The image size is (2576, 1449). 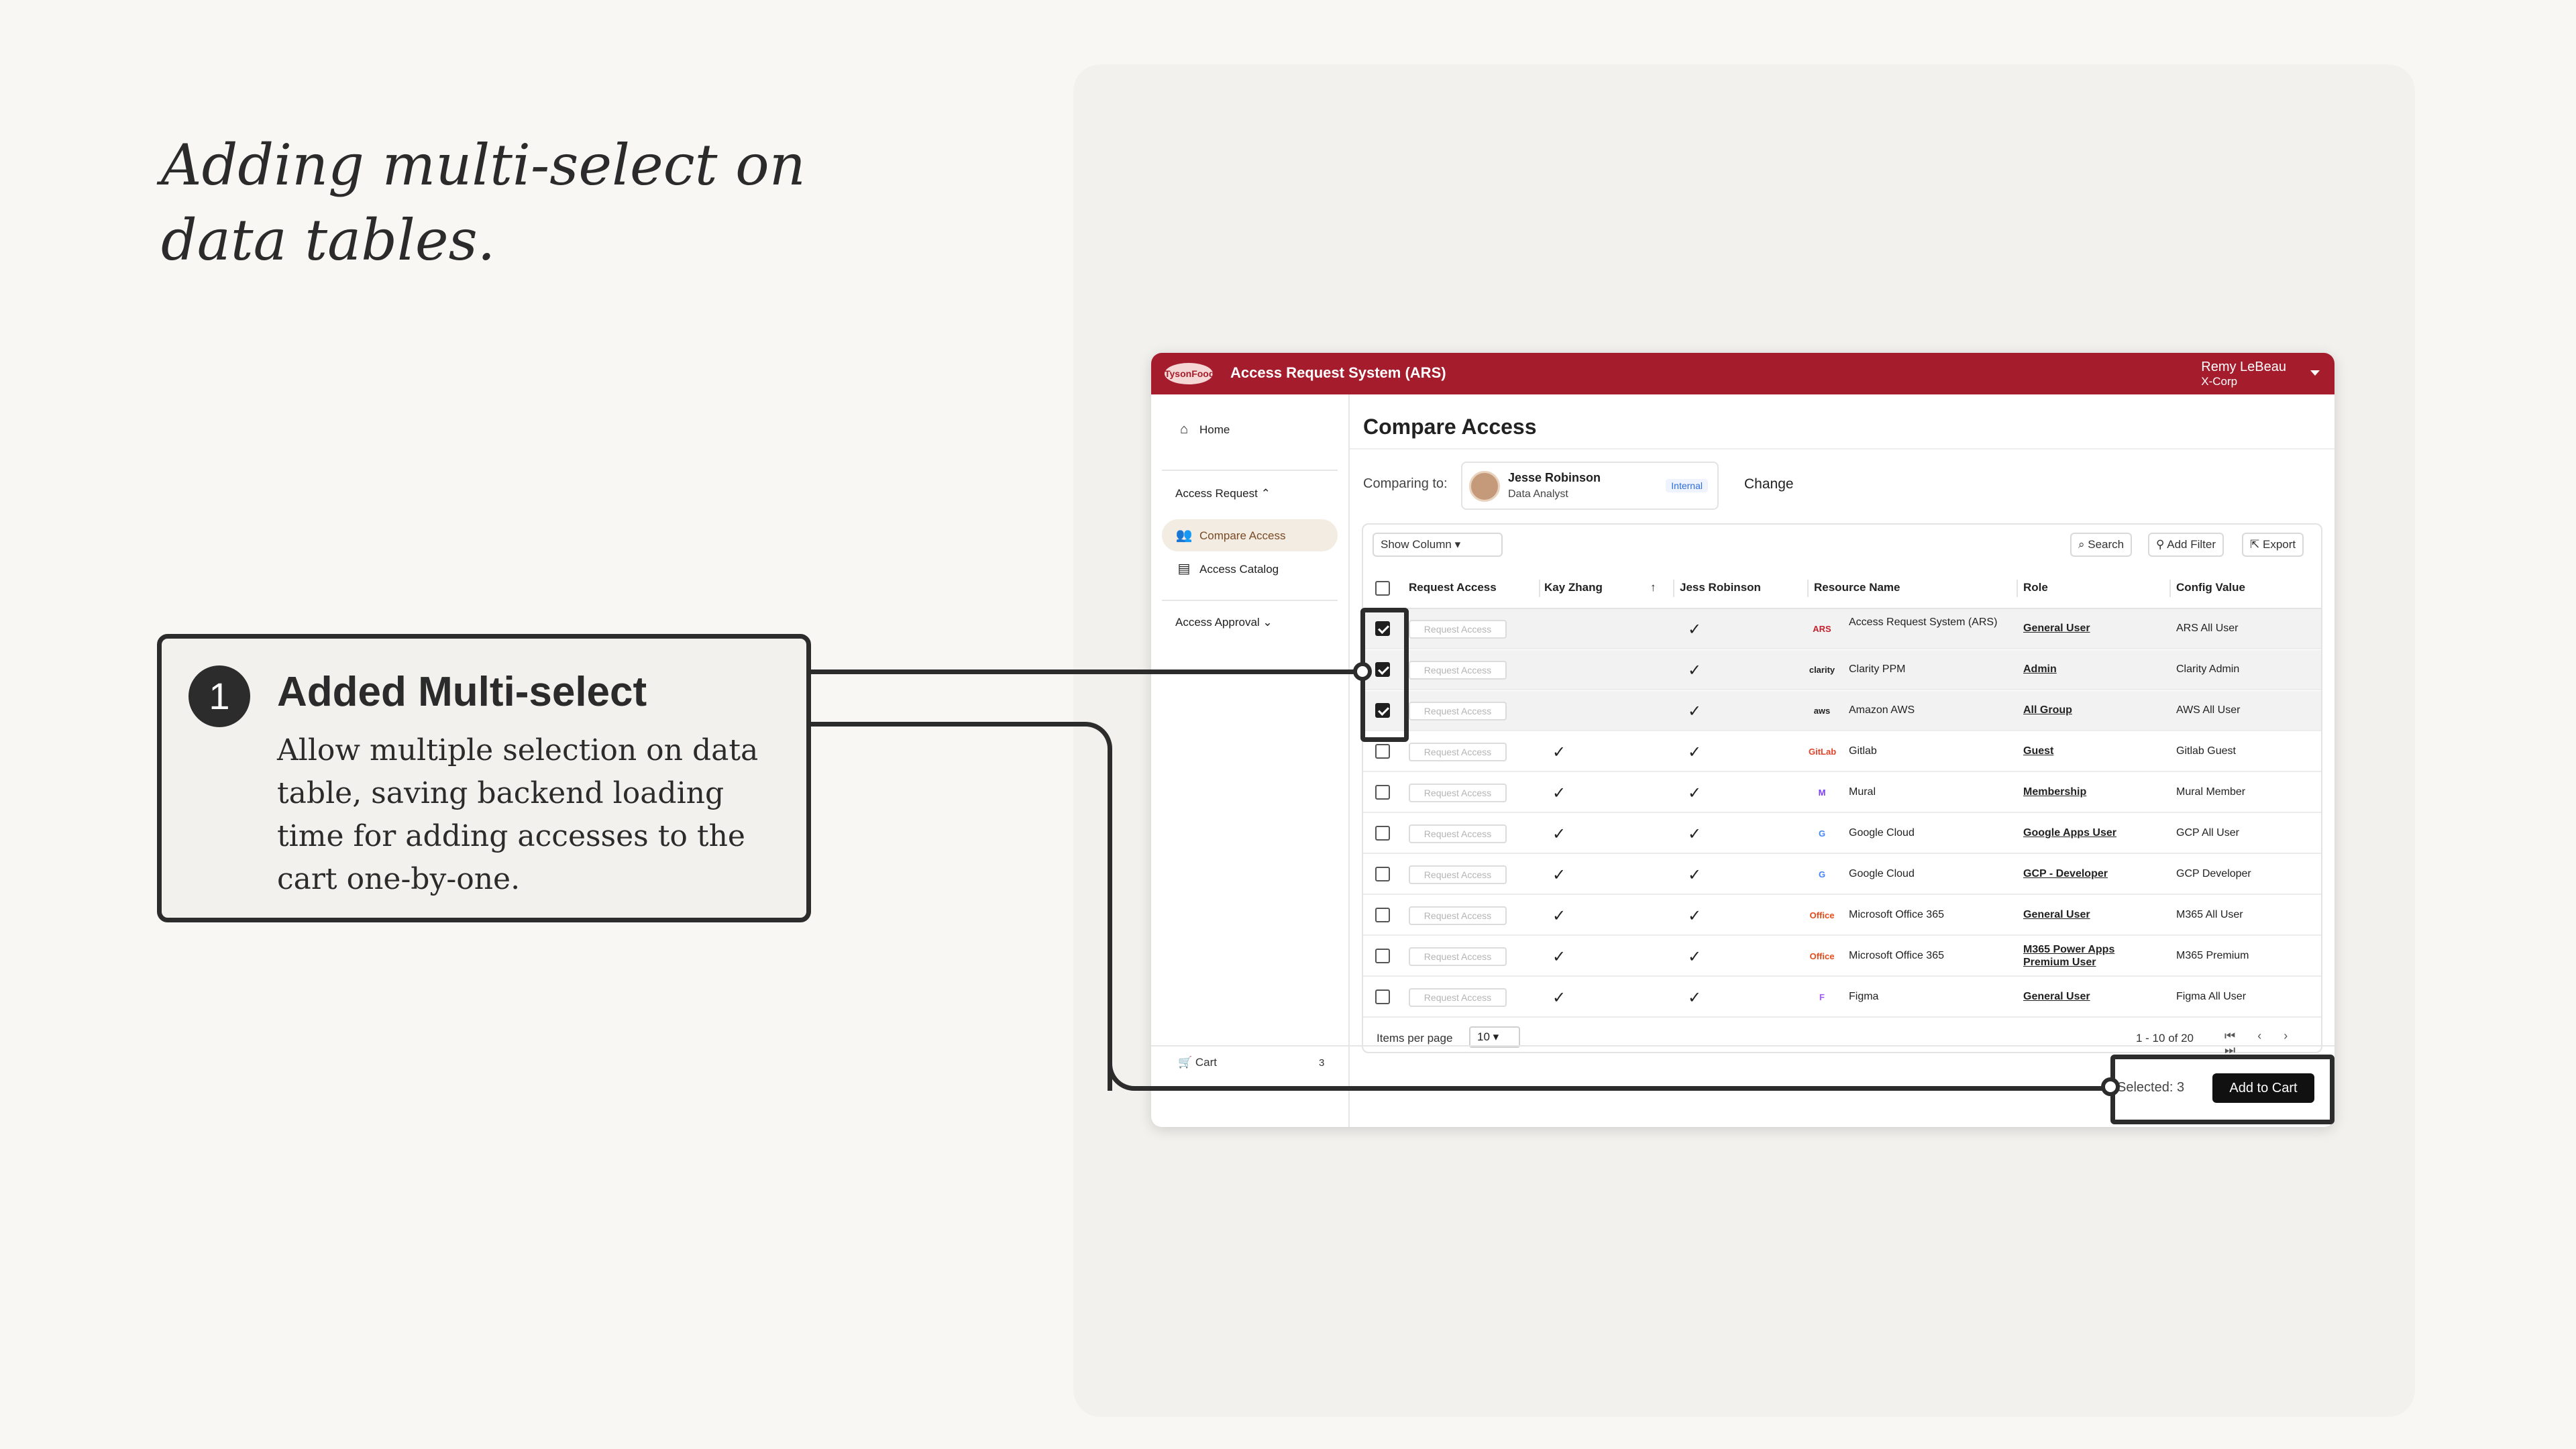 What do you see at coordinates (1573, 587) in the screenshot?
I see `header-kay-zhang: Kay Zhang` at bounding box center [1573, 587].